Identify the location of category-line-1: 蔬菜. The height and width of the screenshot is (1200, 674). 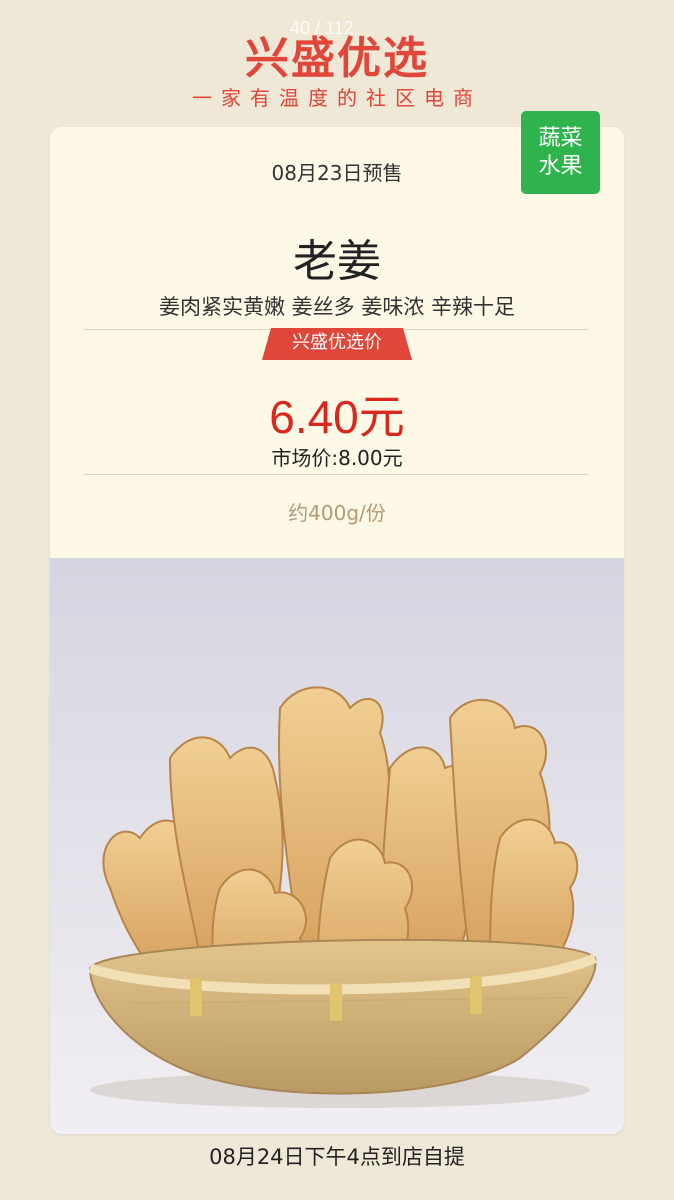
(560, 138).